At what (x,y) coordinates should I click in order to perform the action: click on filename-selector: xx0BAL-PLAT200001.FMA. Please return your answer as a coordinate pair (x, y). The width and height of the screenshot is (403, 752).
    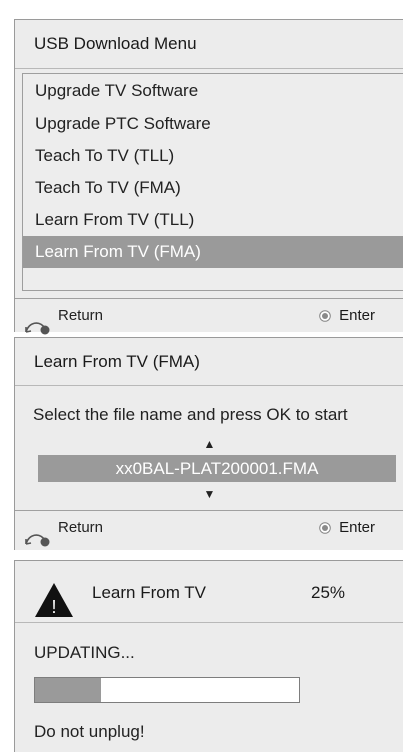
    Looking at the image, I should click on (217, 468).